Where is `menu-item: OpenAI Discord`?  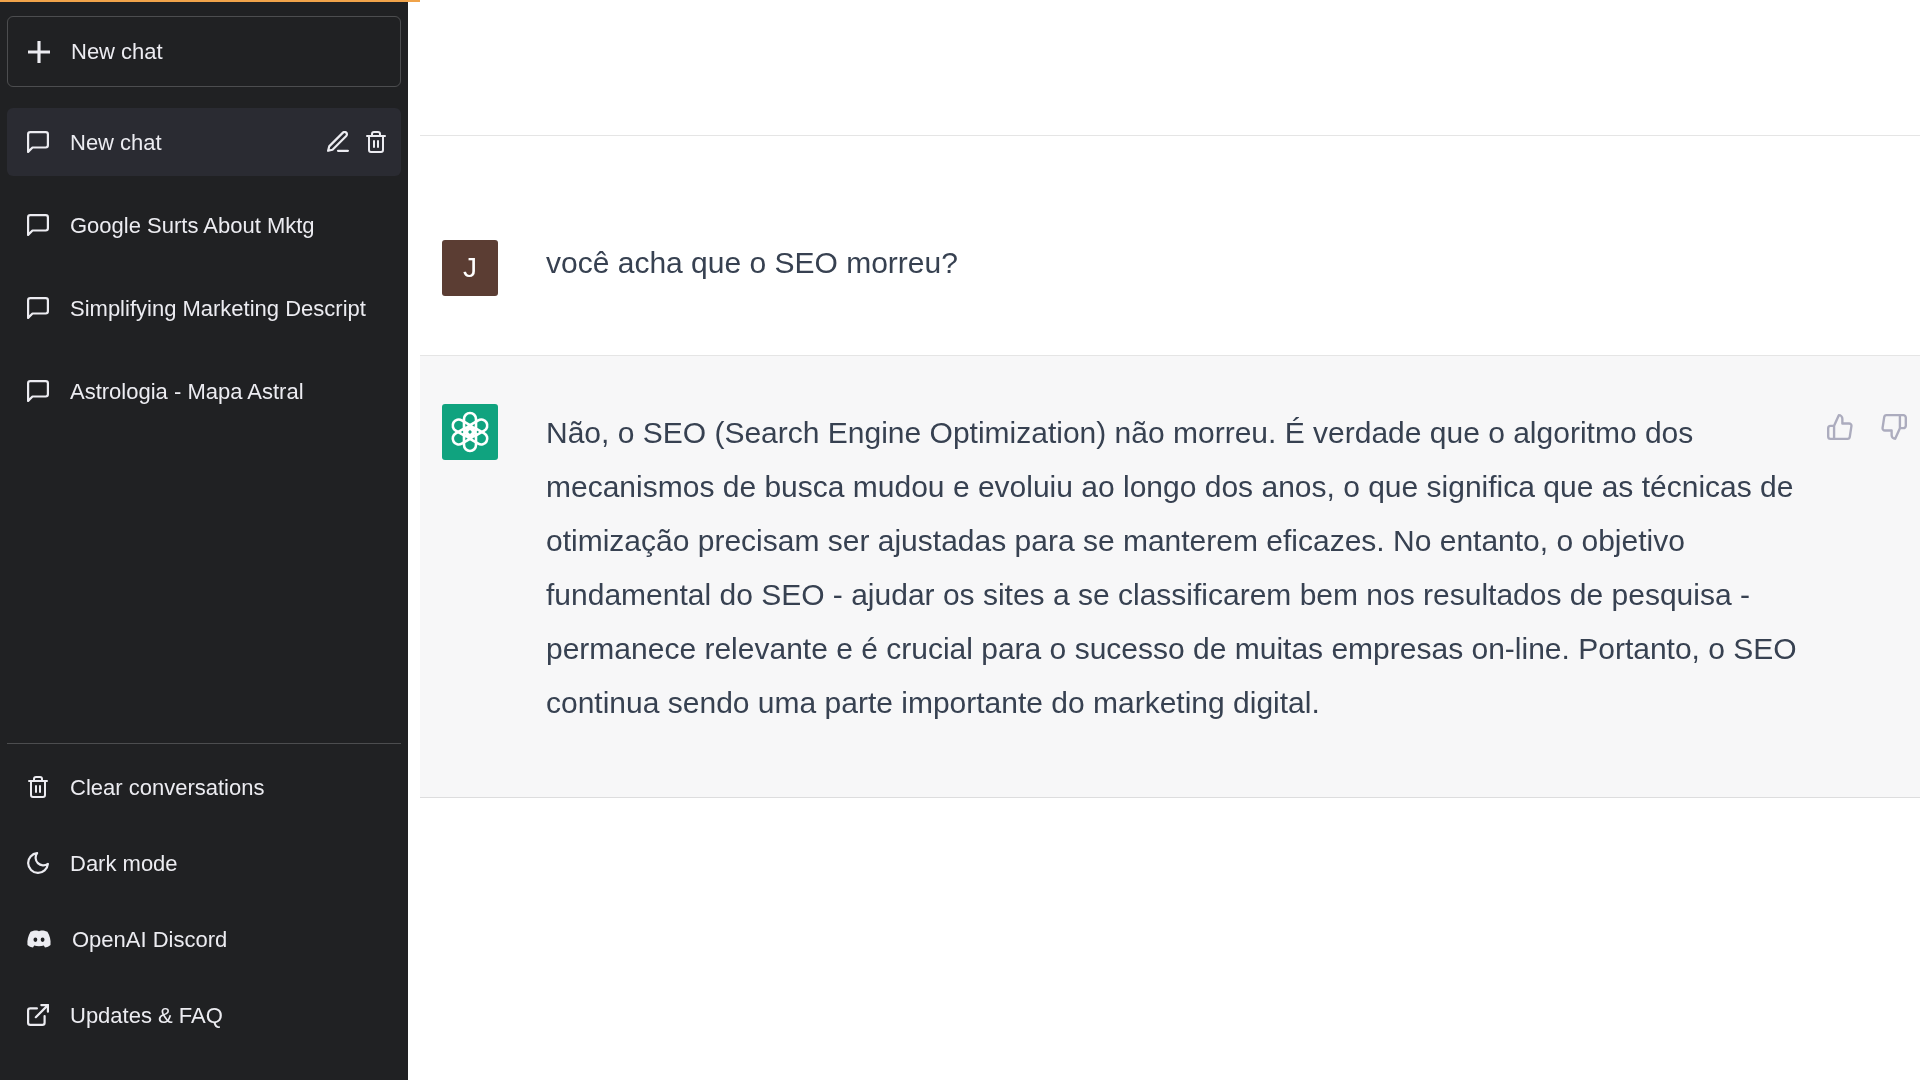 menu-item: OpenAI Discord is located at coordinates (204, 939).